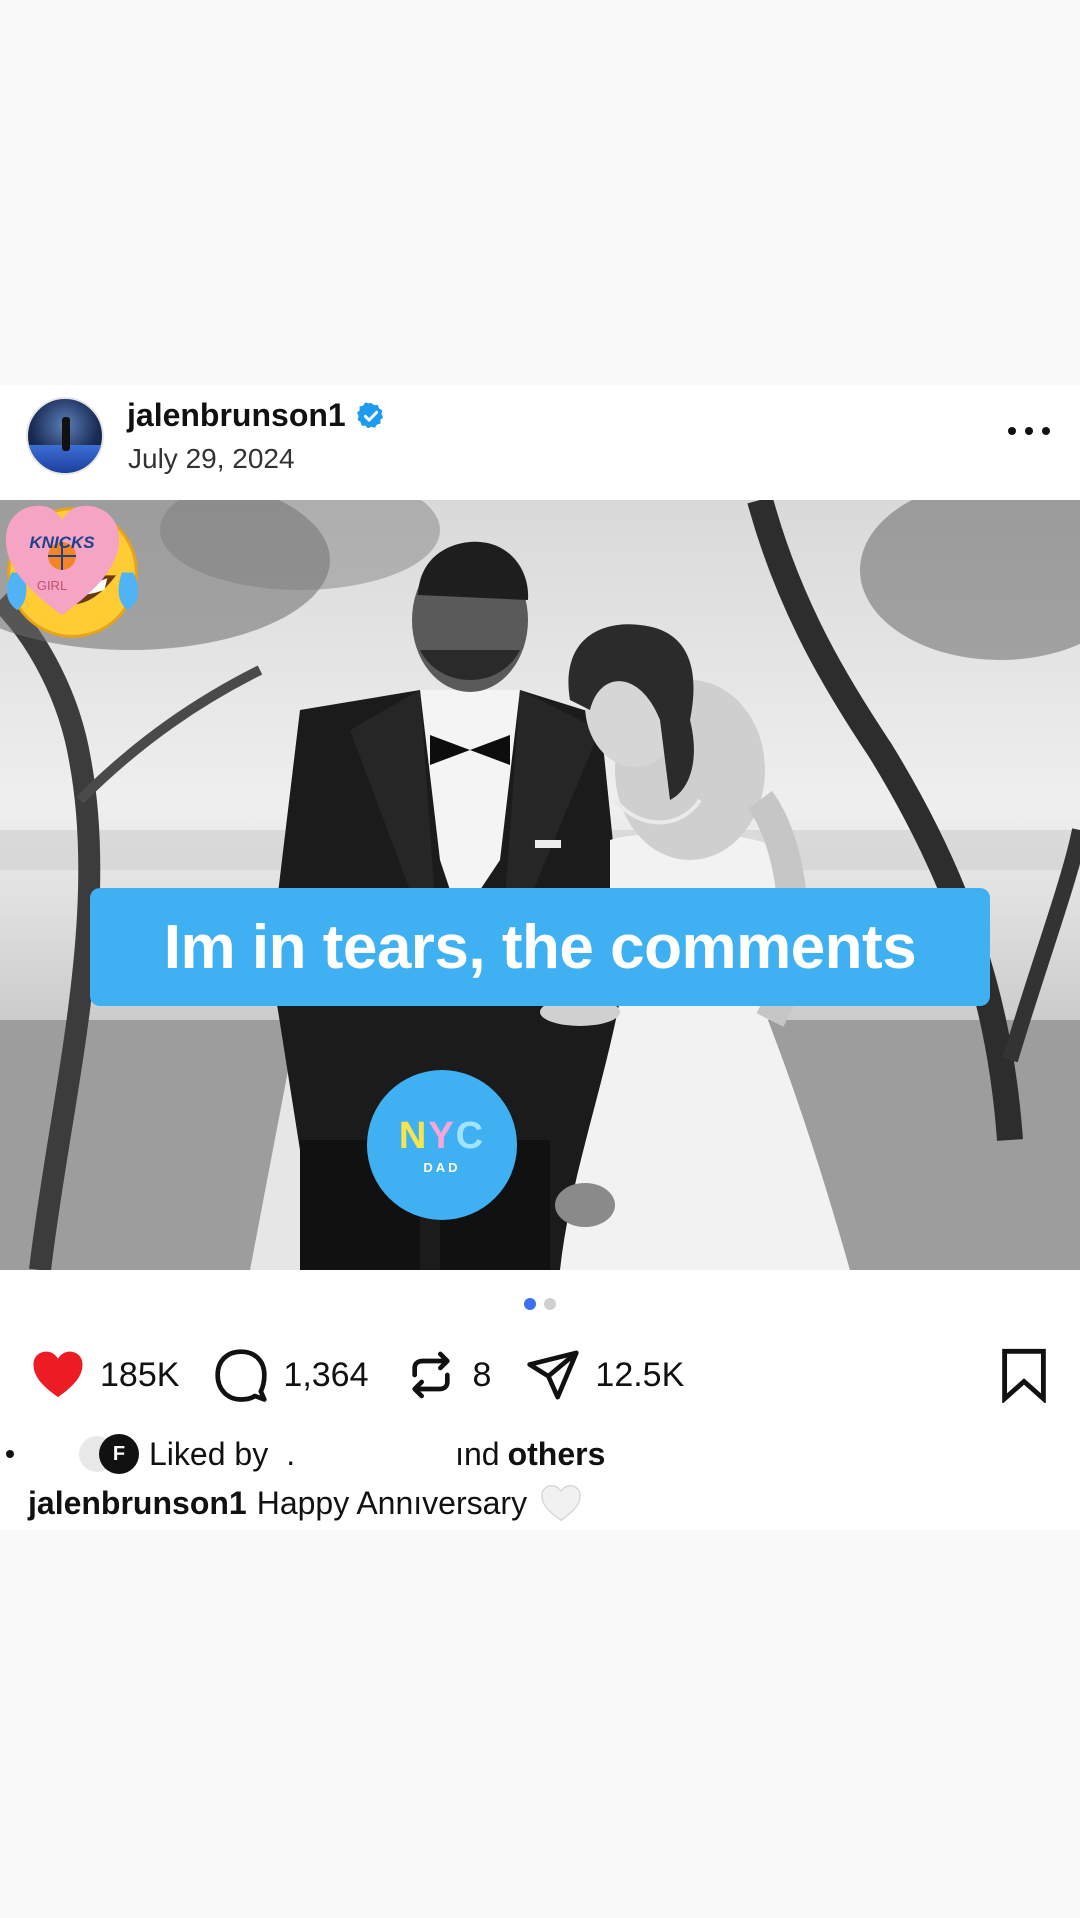  What do you see at coordinates (1029, 431) in the screenshot?
I see `more-options-icon` at bounding box center [1029, 431].